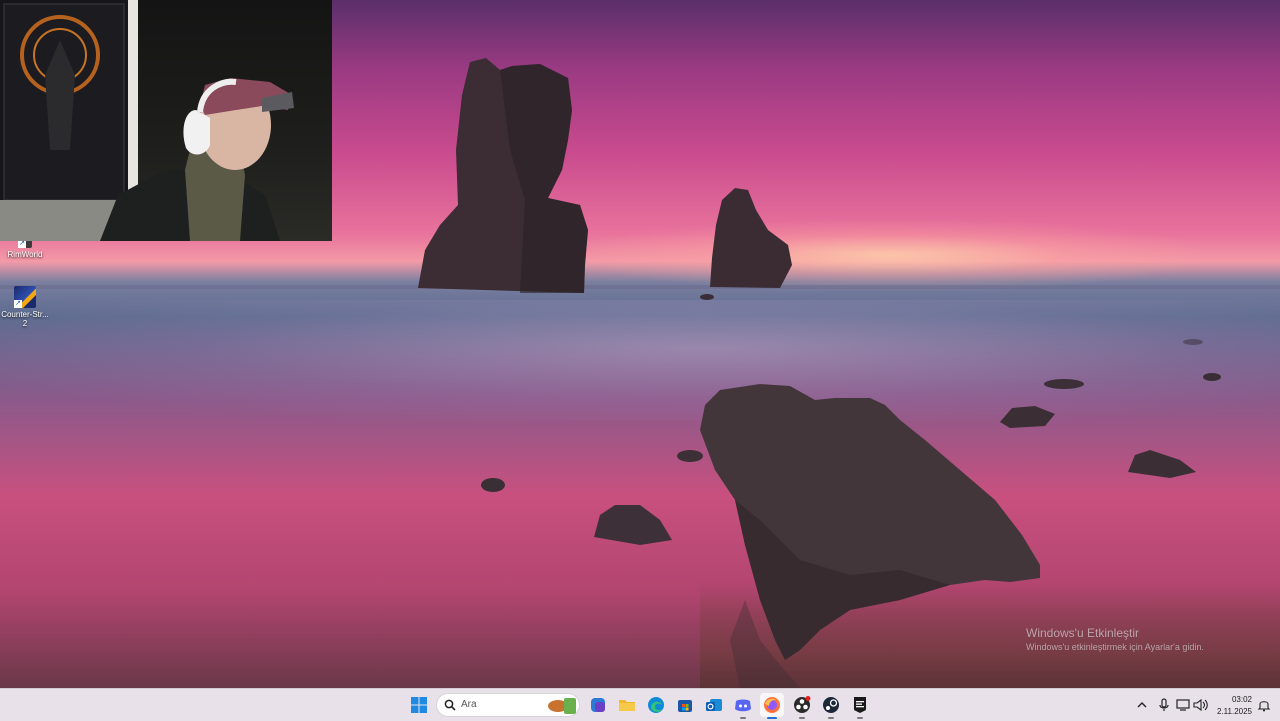 Image resolution: width=1280 pixels, height=721 pixels. I want to click on copilot-icon, so click(598, 705).